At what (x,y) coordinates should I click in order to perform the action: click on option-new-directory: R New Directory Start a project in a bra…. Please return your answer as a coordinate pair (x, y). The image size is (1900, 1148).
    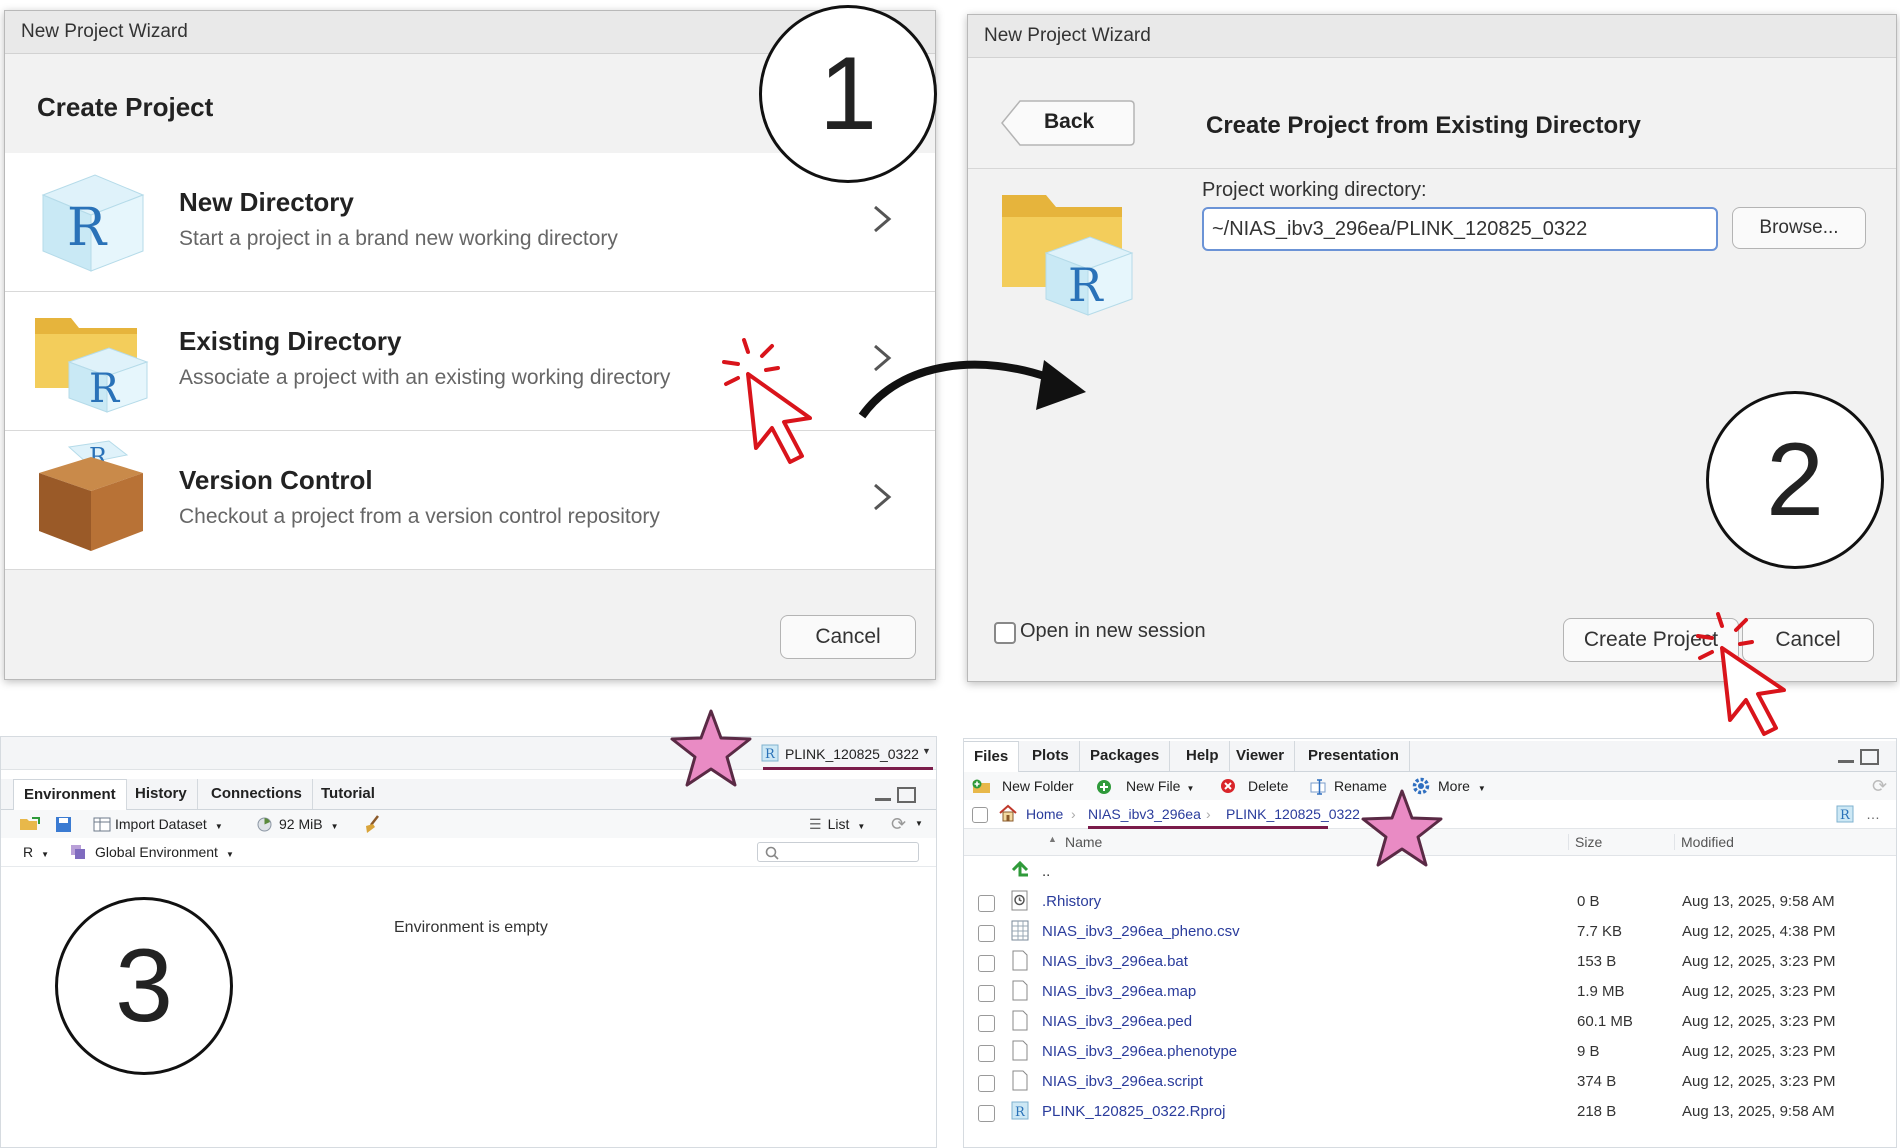
    Looking at the image, I should click on (470, 222).